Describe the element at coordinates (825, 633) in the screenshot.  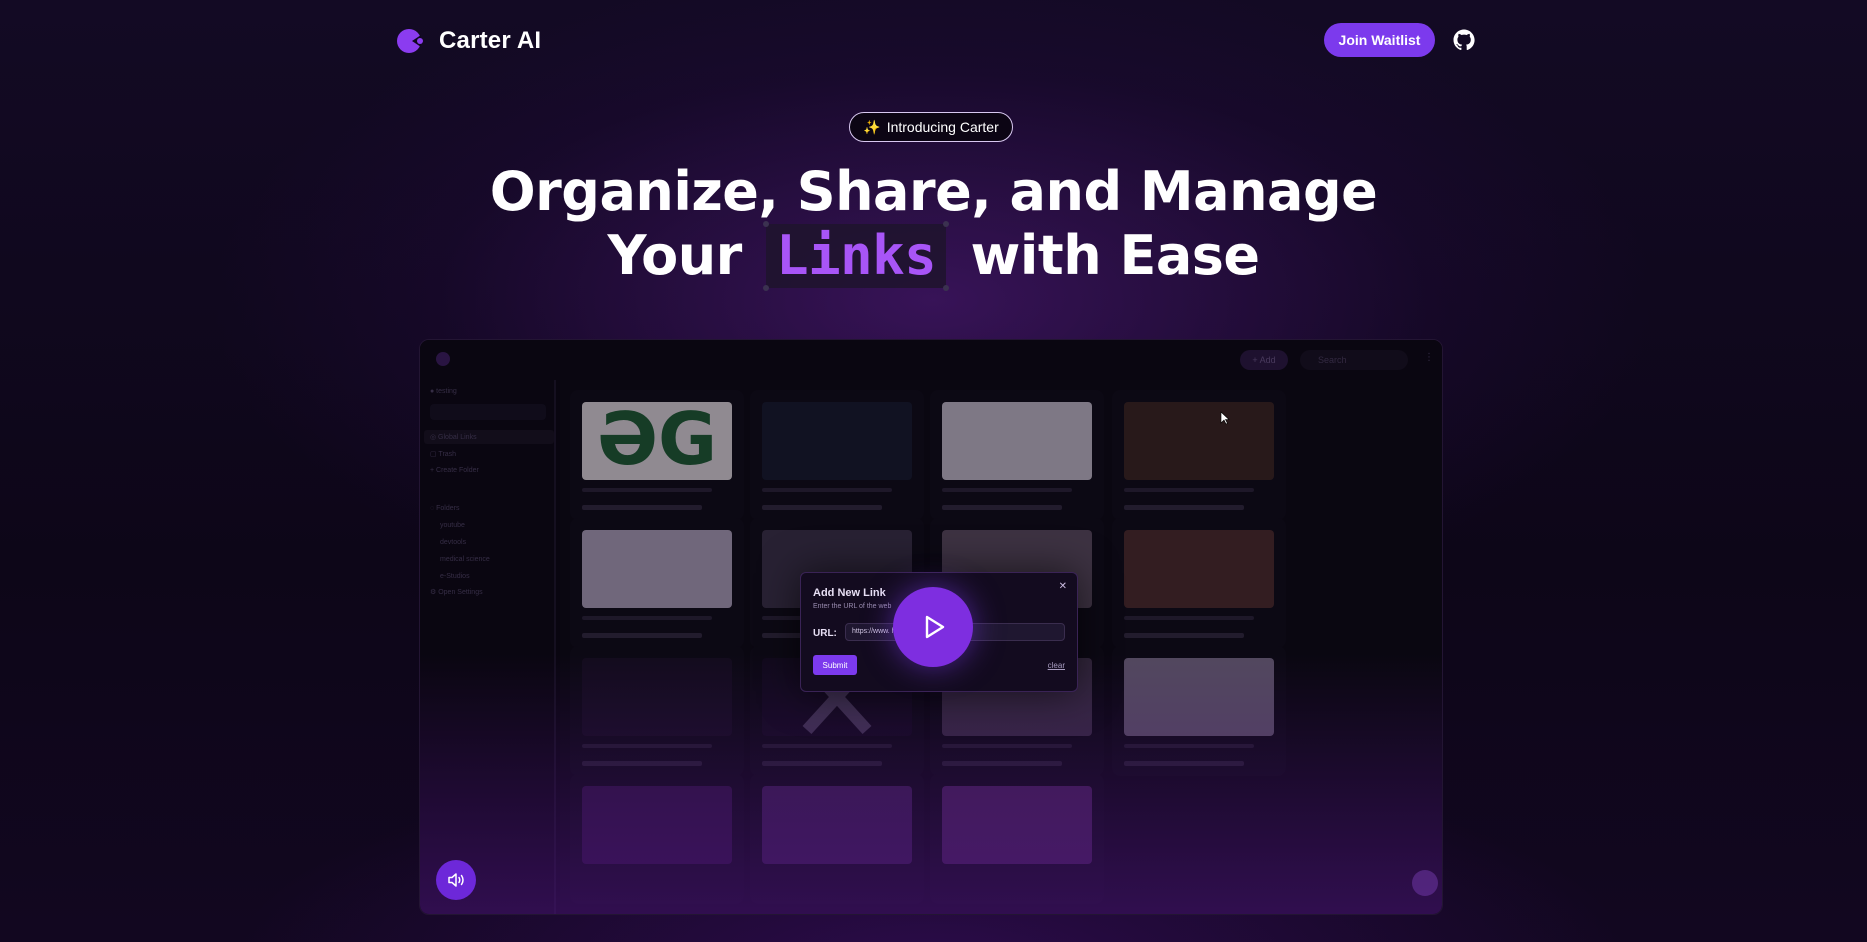
I see `url-label: URL:` at that location.